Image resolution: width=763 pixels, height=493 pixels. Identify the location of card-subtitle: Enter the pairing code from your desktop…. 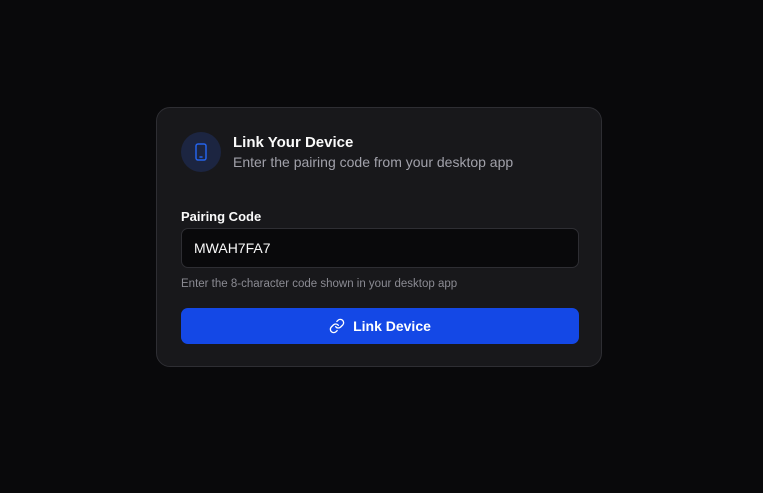
(373, 161).